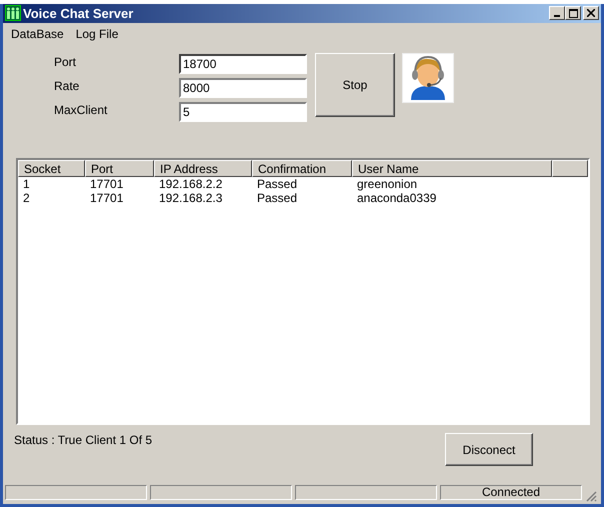  What do you see at coordinates (81, 110) in the screenshot?
I see `field-label: MaxClient` at bounding box center [81, 110].